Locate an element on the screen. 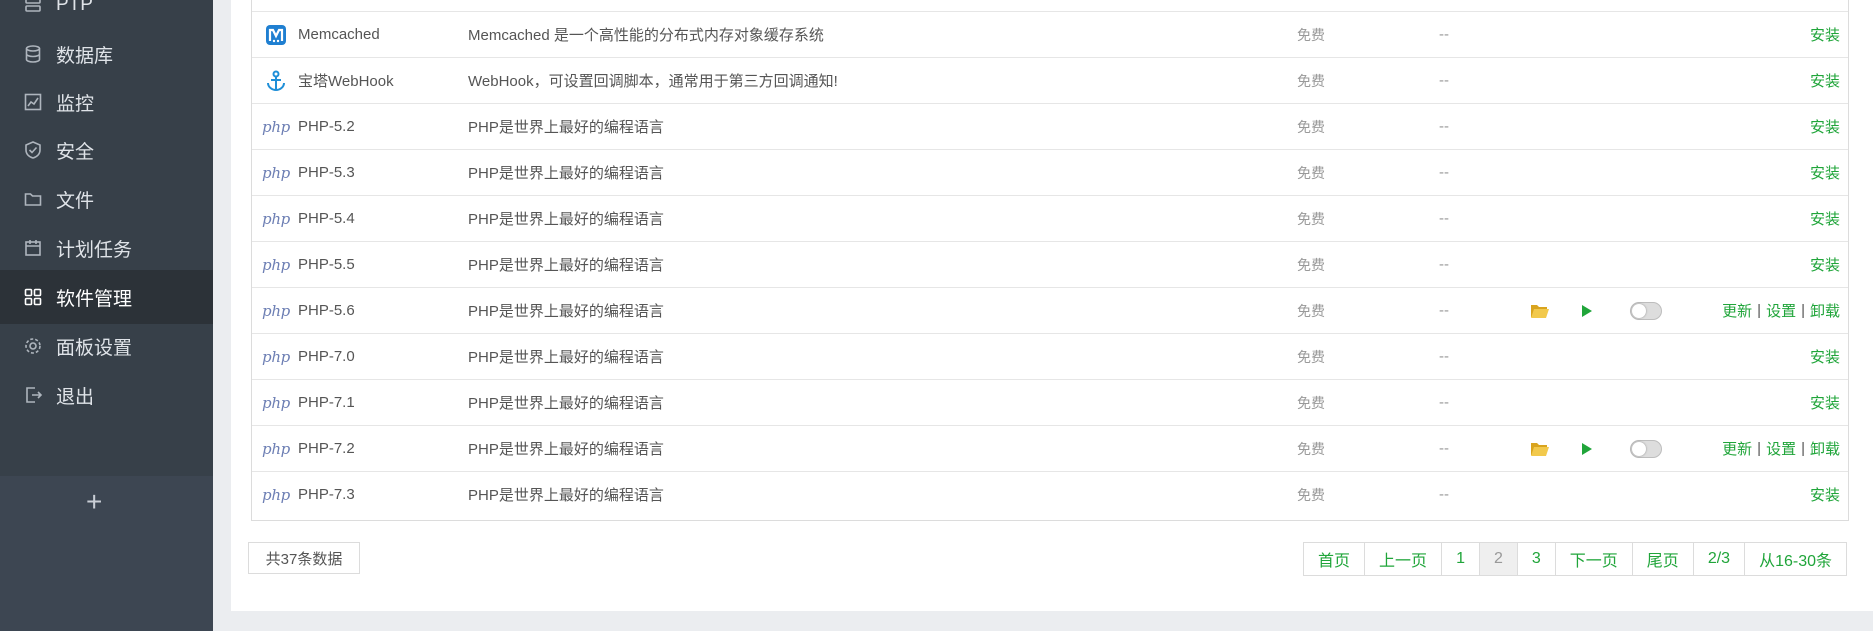 Image resolution: width=1873 pixels, height=631 pixels. pager-page-count: 2/3 is located at coordinates (1718, 559).